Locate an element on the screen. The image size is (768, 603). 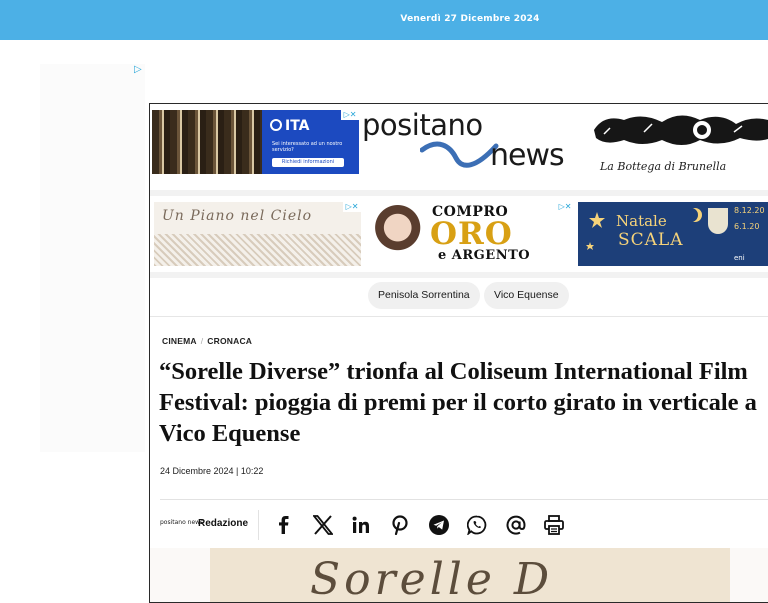
ad-cta-button: Richiedi informazioni is located at coordinates (308, 162).